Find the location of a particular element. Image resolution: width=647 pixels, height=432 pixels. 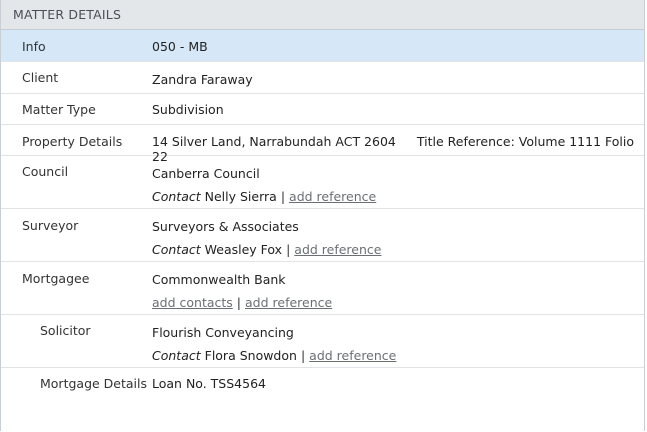

mortgagee-label: Mortgagee is located at coordinates (56, 278).